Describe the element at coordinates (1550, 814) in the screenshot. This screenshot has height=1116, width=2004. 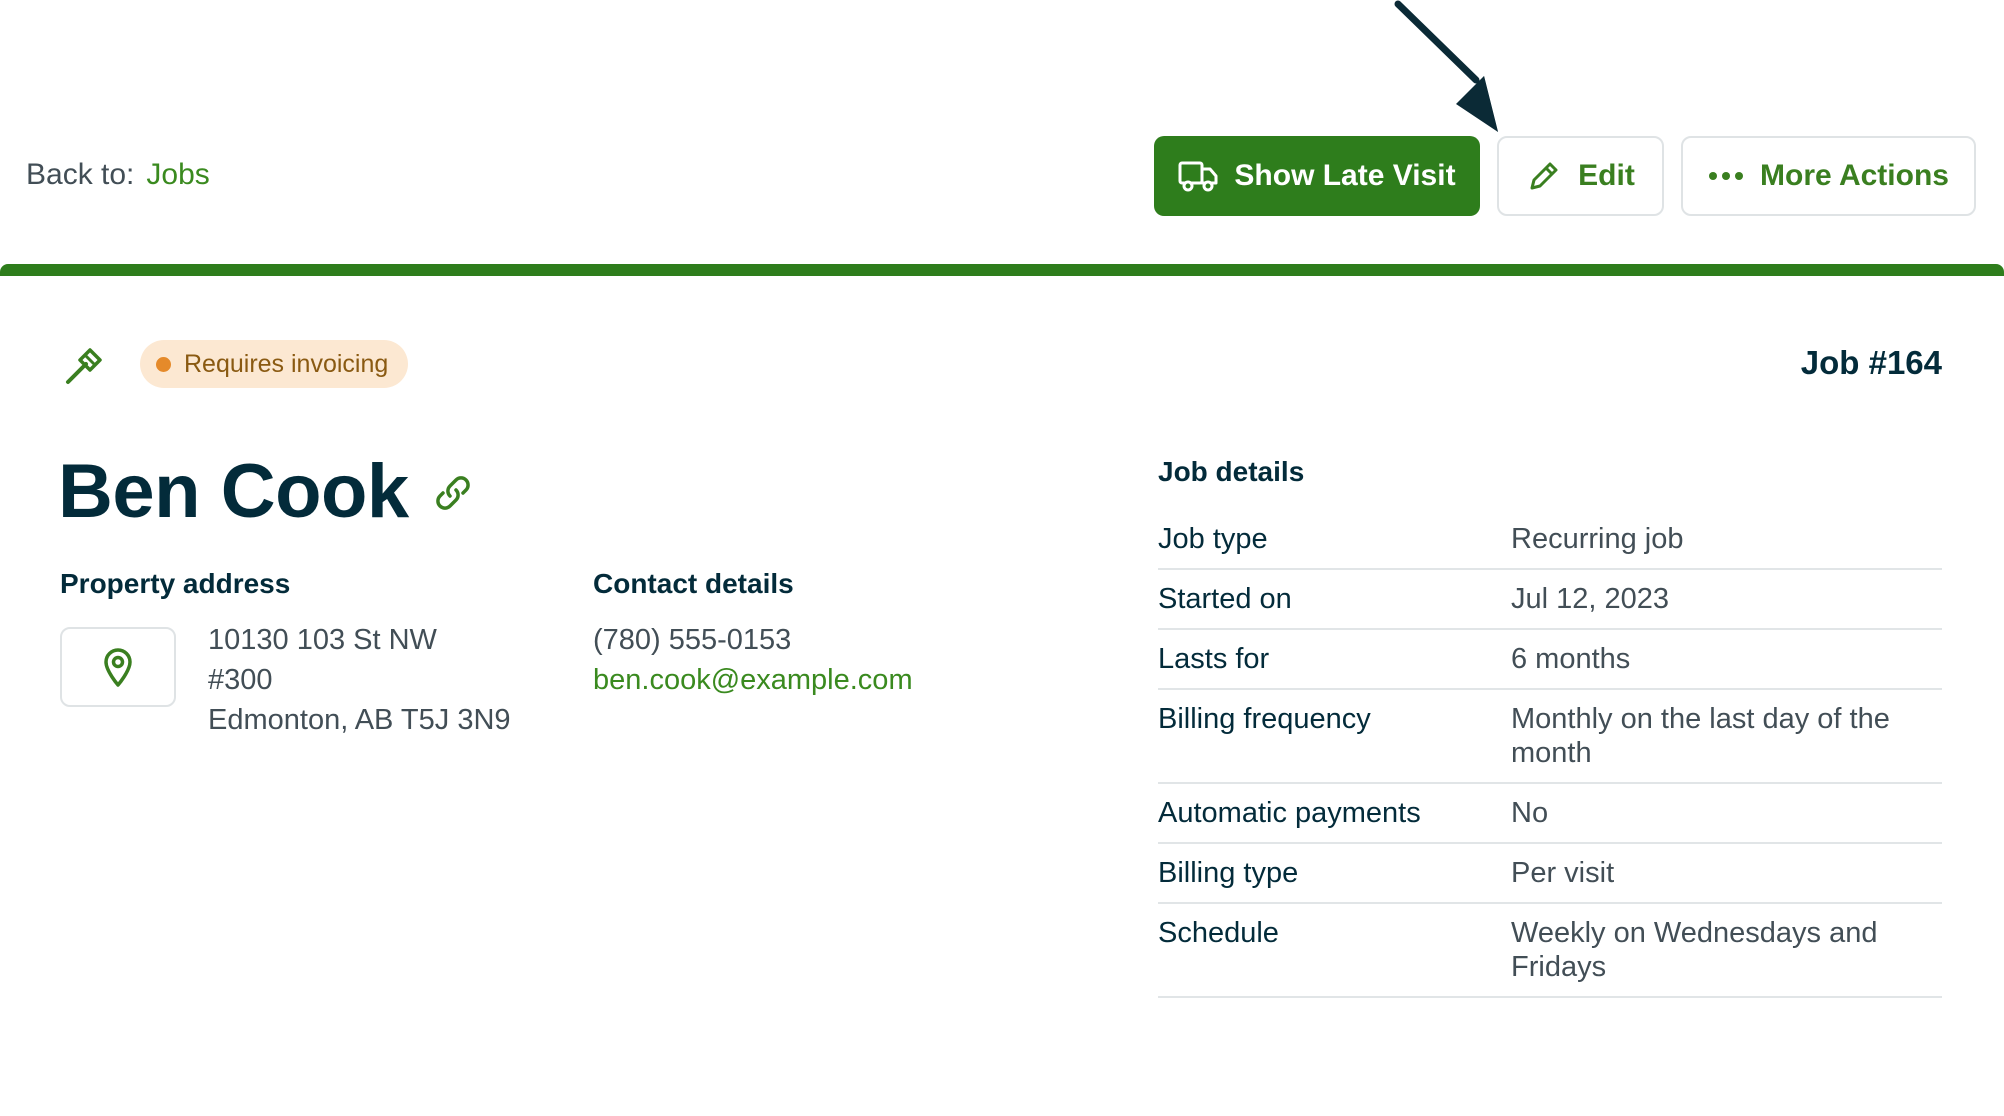
I see `detail-row-automatic-payments: Automatic payments No` at that location.